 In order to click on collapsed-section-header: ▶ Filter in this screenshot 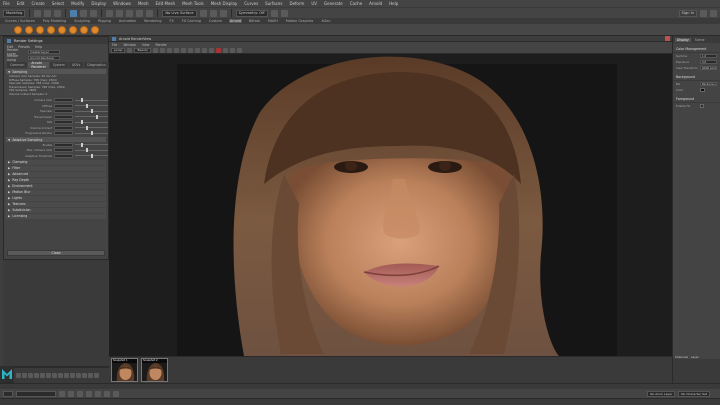, I will do `click(56, 168)`.